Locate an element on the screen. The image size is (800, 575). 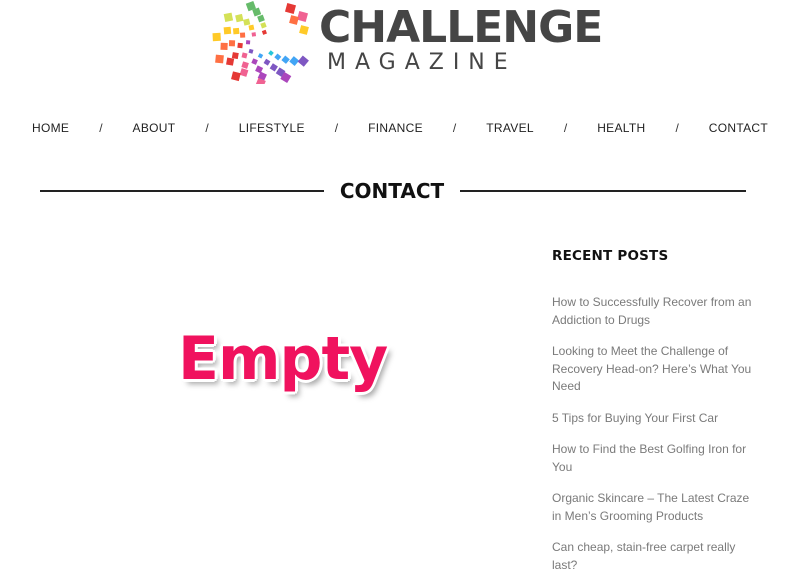
page-title: CONTACT is located at coordinates (392, 191).